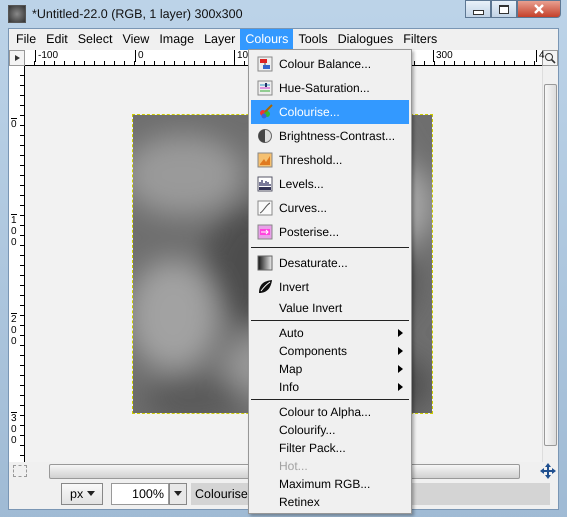 The image size is (567, 517). What do you see at coordinates (265, 64) in the screenshot?
I see `balance-icon` at bounding box center [265, 64].